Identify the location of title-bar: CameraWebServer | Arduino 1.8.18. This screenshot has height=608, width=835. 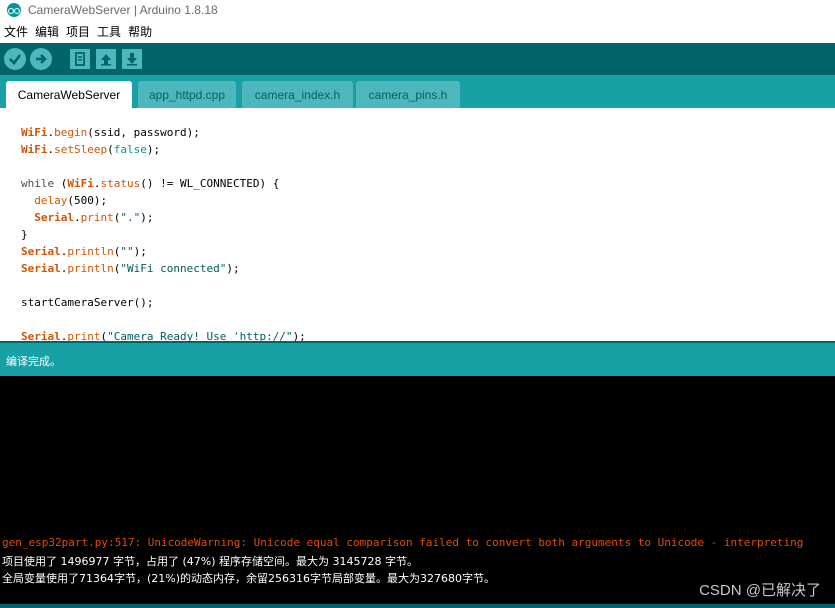
(417, 10).